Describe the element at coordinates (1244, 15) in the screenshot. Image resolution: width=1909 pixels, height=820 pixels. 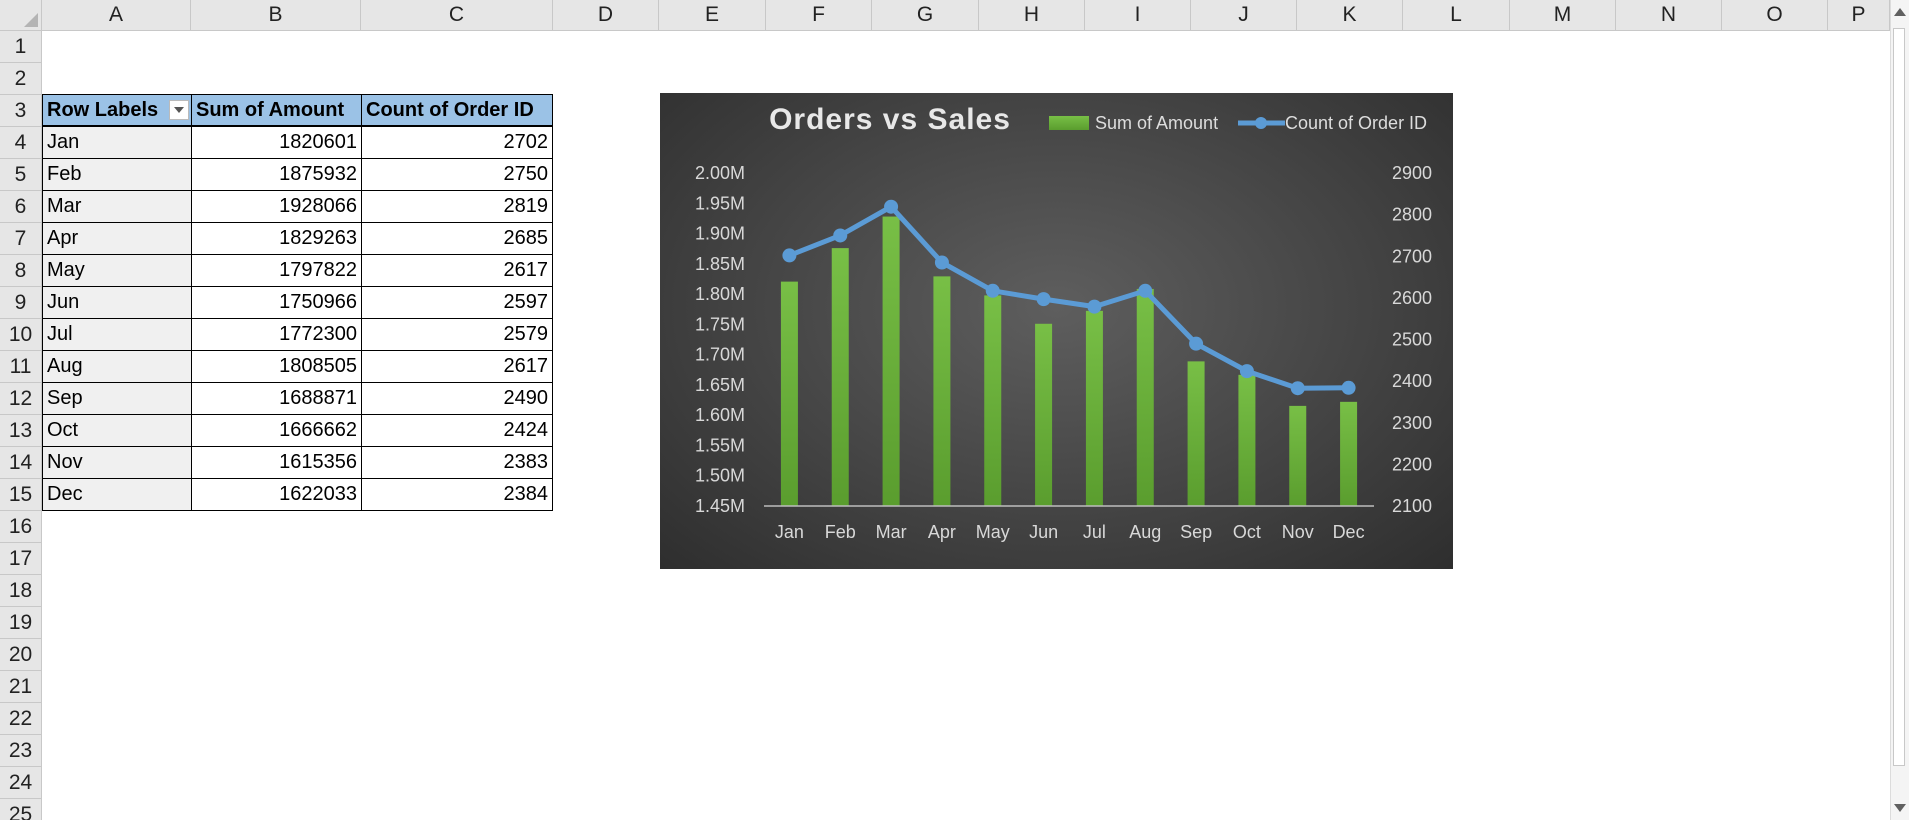
I see `column-header-J: J` at that location.